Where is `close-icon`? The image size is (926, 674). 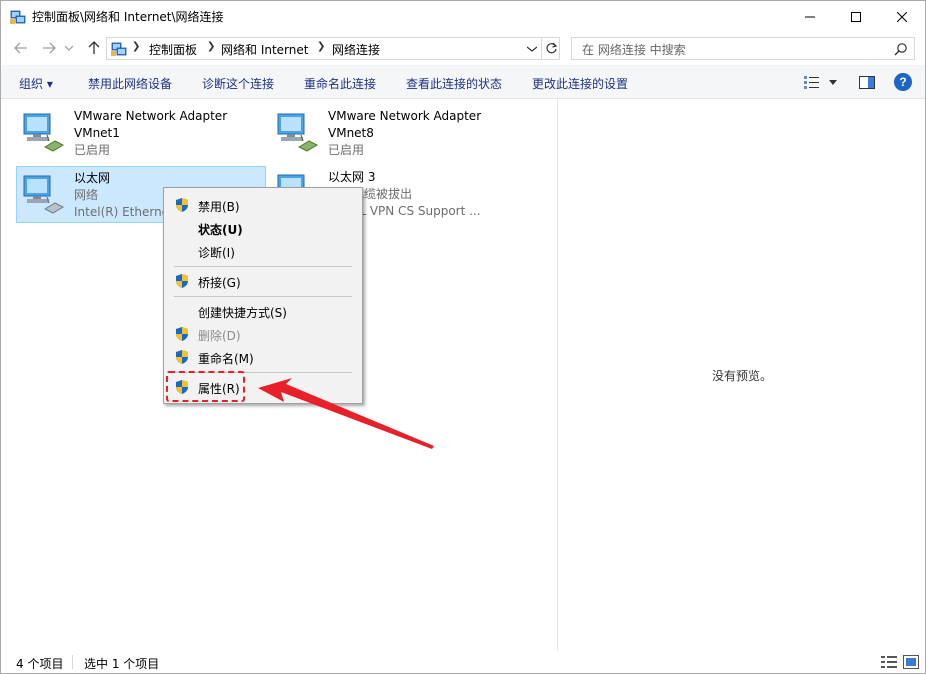
close-icon is located at coordinates (902, 16).